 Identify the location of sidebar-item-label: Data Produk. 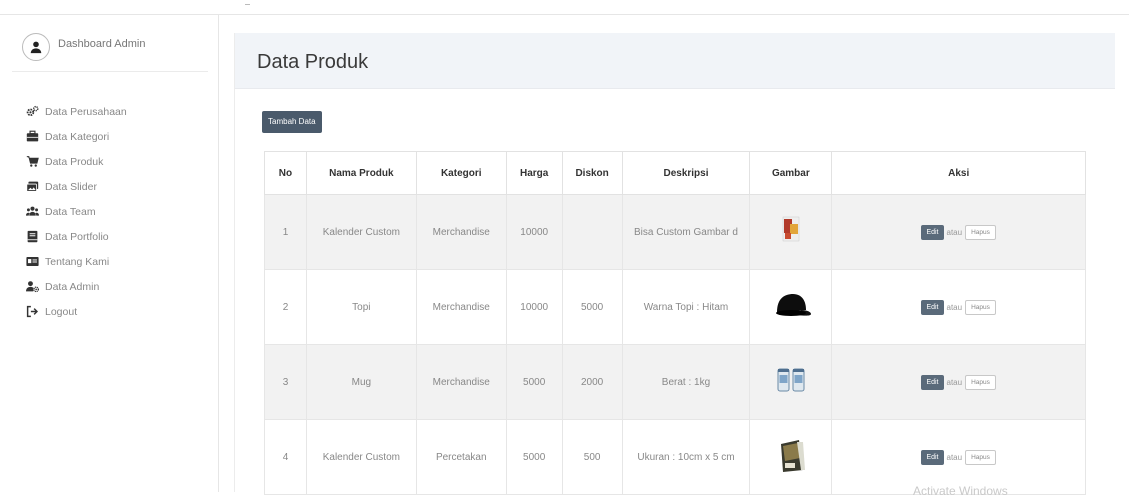
(74, 161).